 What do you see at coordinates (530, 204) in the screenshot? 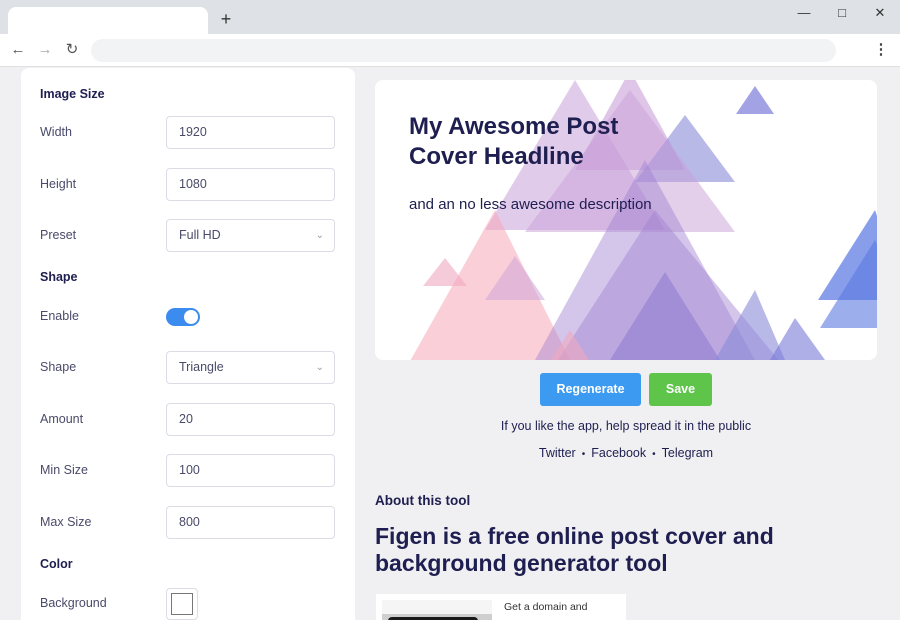
I see `preview-description: and an no less awesome description` at bounding box center [530, 204].